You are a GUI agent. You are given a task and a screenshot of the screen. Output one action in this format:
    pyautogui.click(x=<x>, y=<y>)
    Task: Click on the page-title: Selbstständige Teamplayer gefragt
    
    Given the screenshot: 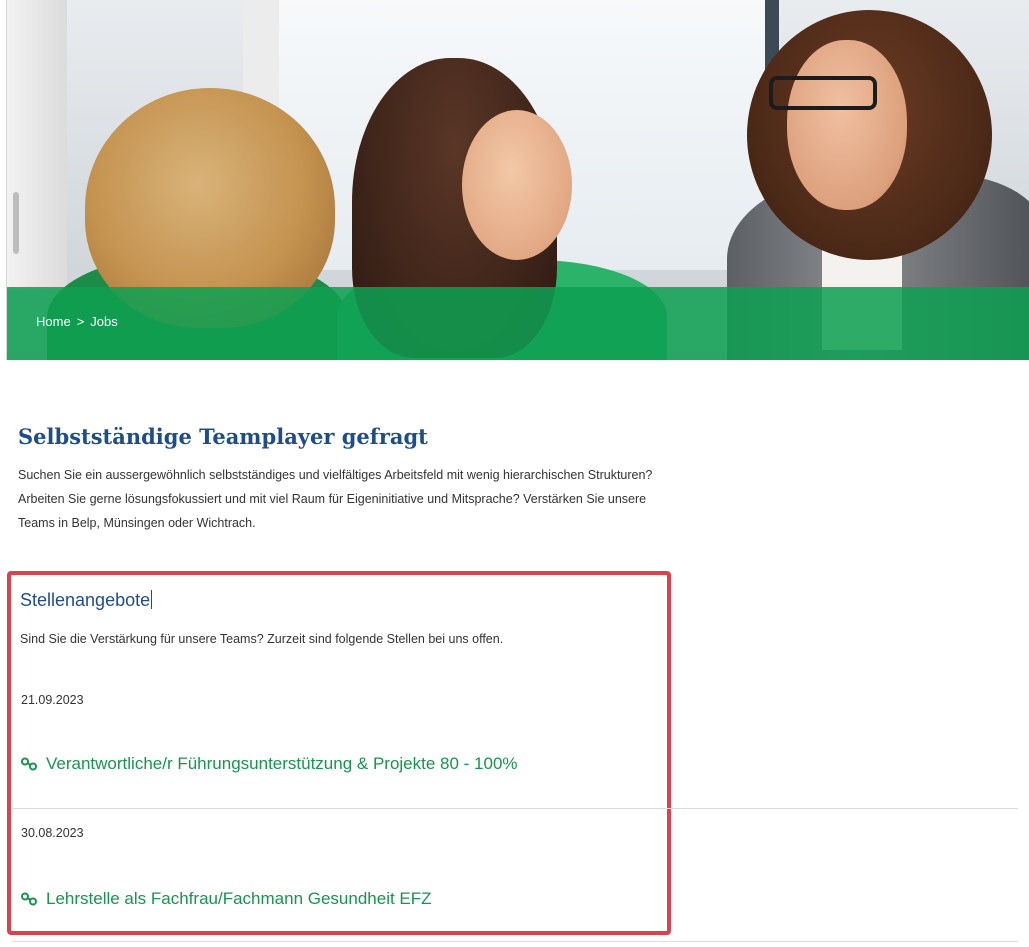 What is the action you would take?
    pyautogui.click(x=223, y=436)
    